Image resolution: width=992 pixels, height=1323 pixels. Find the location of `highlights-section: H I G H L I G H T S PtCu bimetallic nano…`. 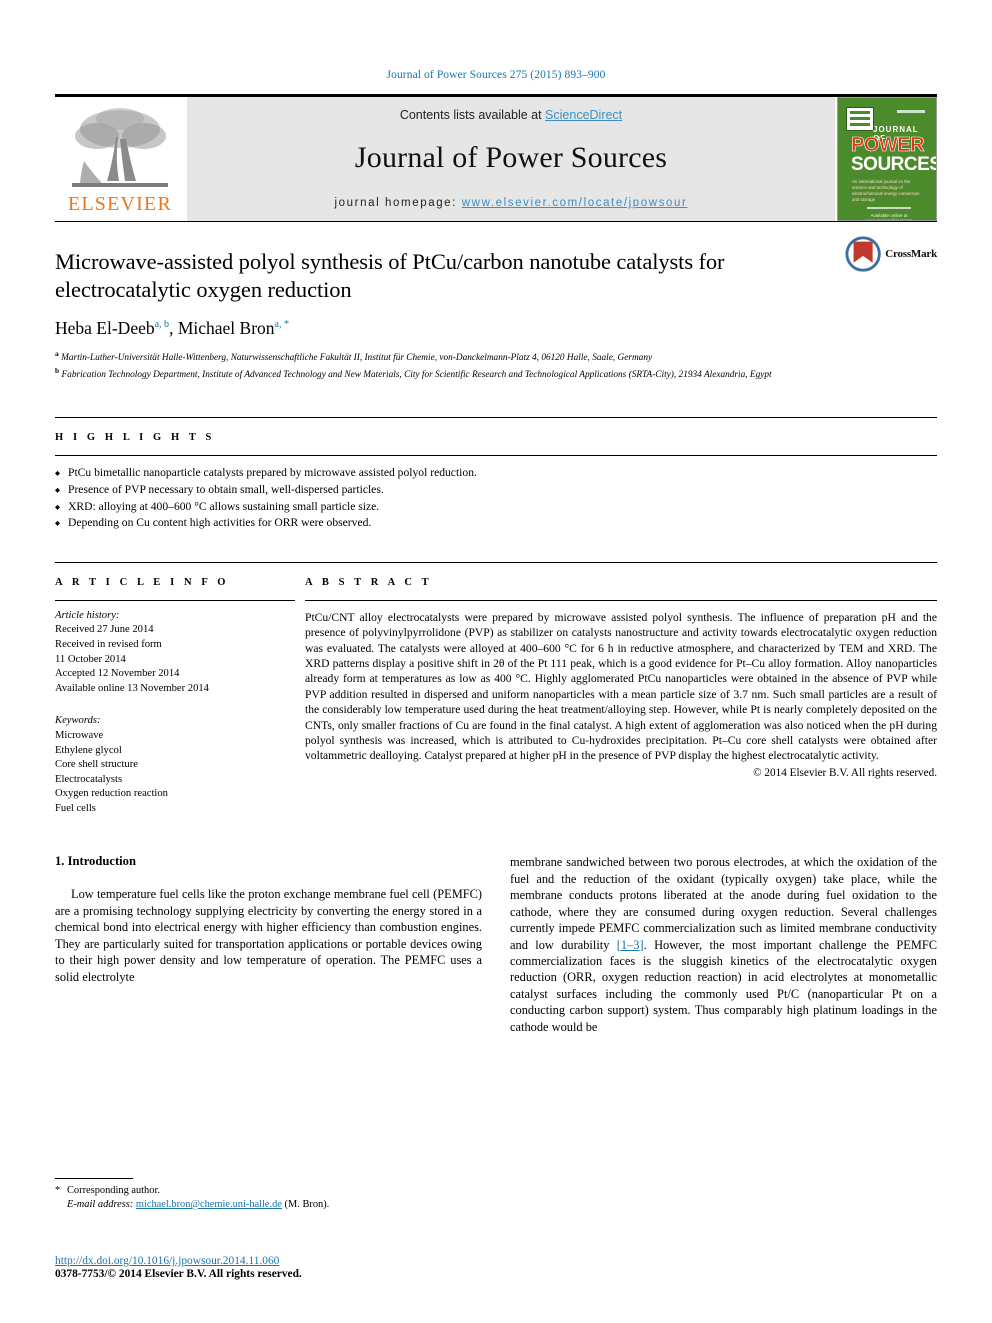

highlights-section: H I G H L I G H T S PtCu bimetallic nano… is located at coordinates (496, 474).